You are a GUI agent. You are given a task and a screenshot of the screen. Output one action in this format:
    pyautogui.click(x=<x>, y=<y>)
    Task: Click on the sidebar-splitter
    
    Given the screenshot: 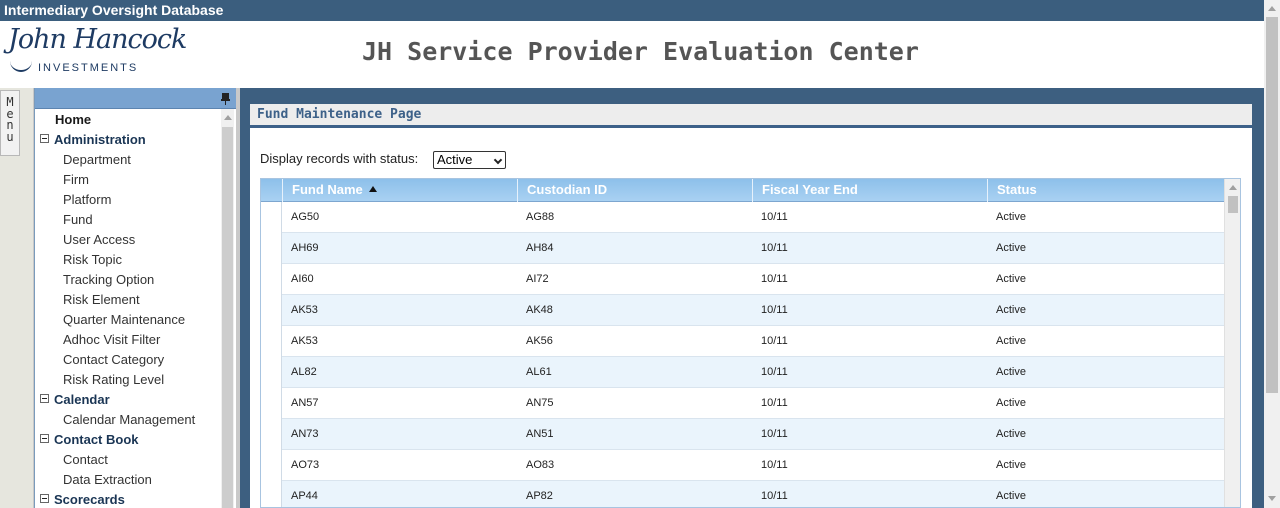 What is the action you would take?
    pyautogui.click(x=243, y=298)
    